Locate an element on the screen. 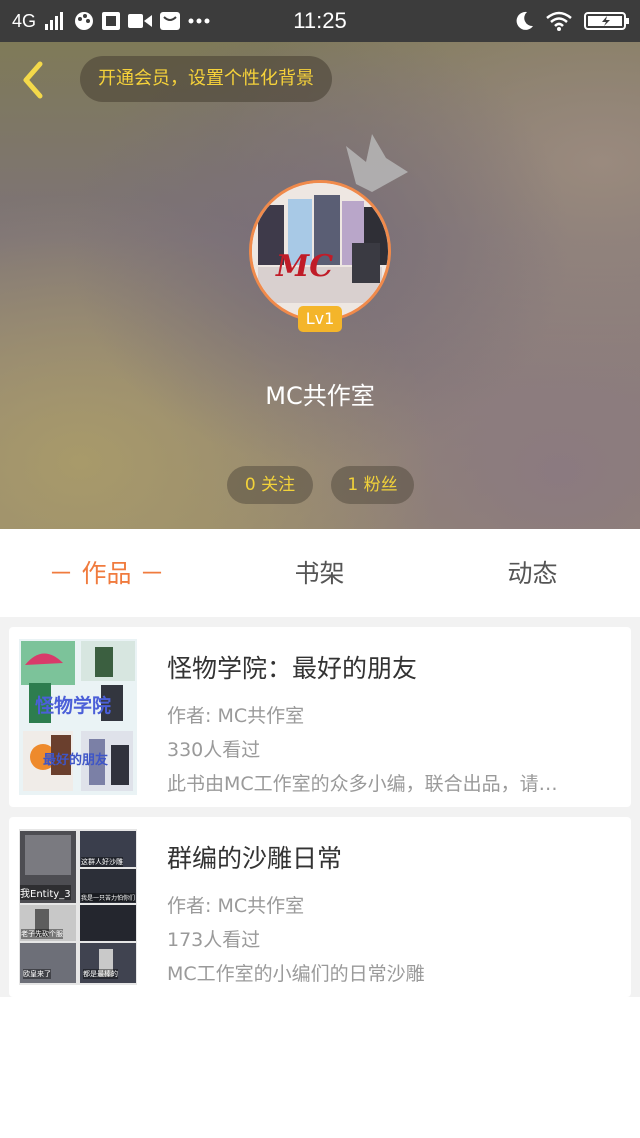 This screenshot has width=640, height=1138. back-button is located at coordinates (34, 80).